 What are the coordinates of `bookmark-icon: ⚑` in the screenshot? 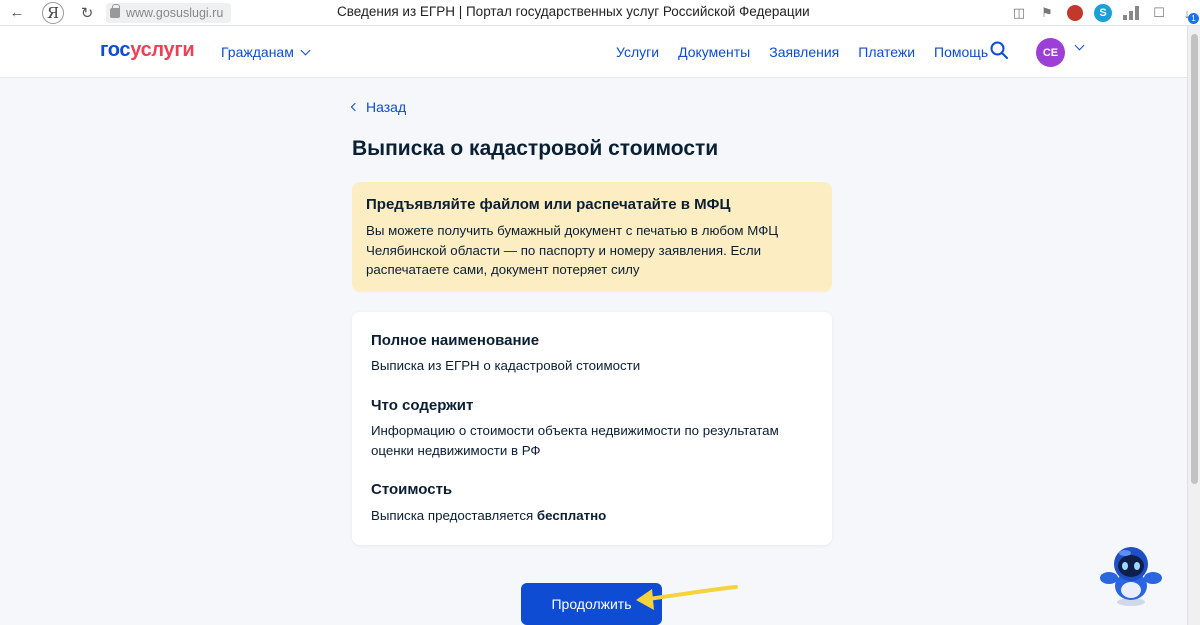 It's located at (1047, 13).